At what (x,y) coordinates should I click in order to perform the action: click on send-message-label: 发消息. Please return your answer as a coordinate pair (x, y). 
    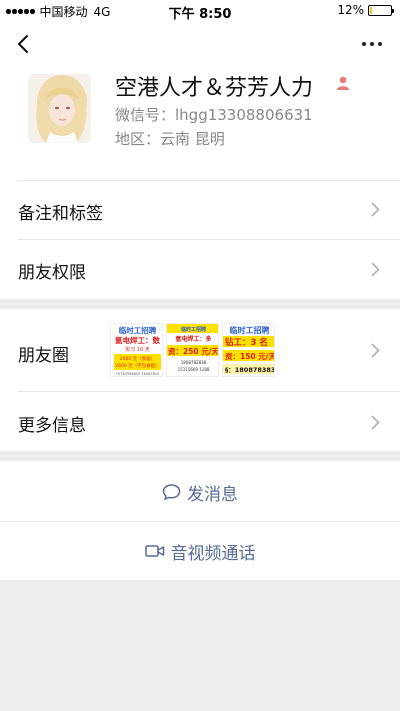
    Looking at the image, I should click on (212, 494).